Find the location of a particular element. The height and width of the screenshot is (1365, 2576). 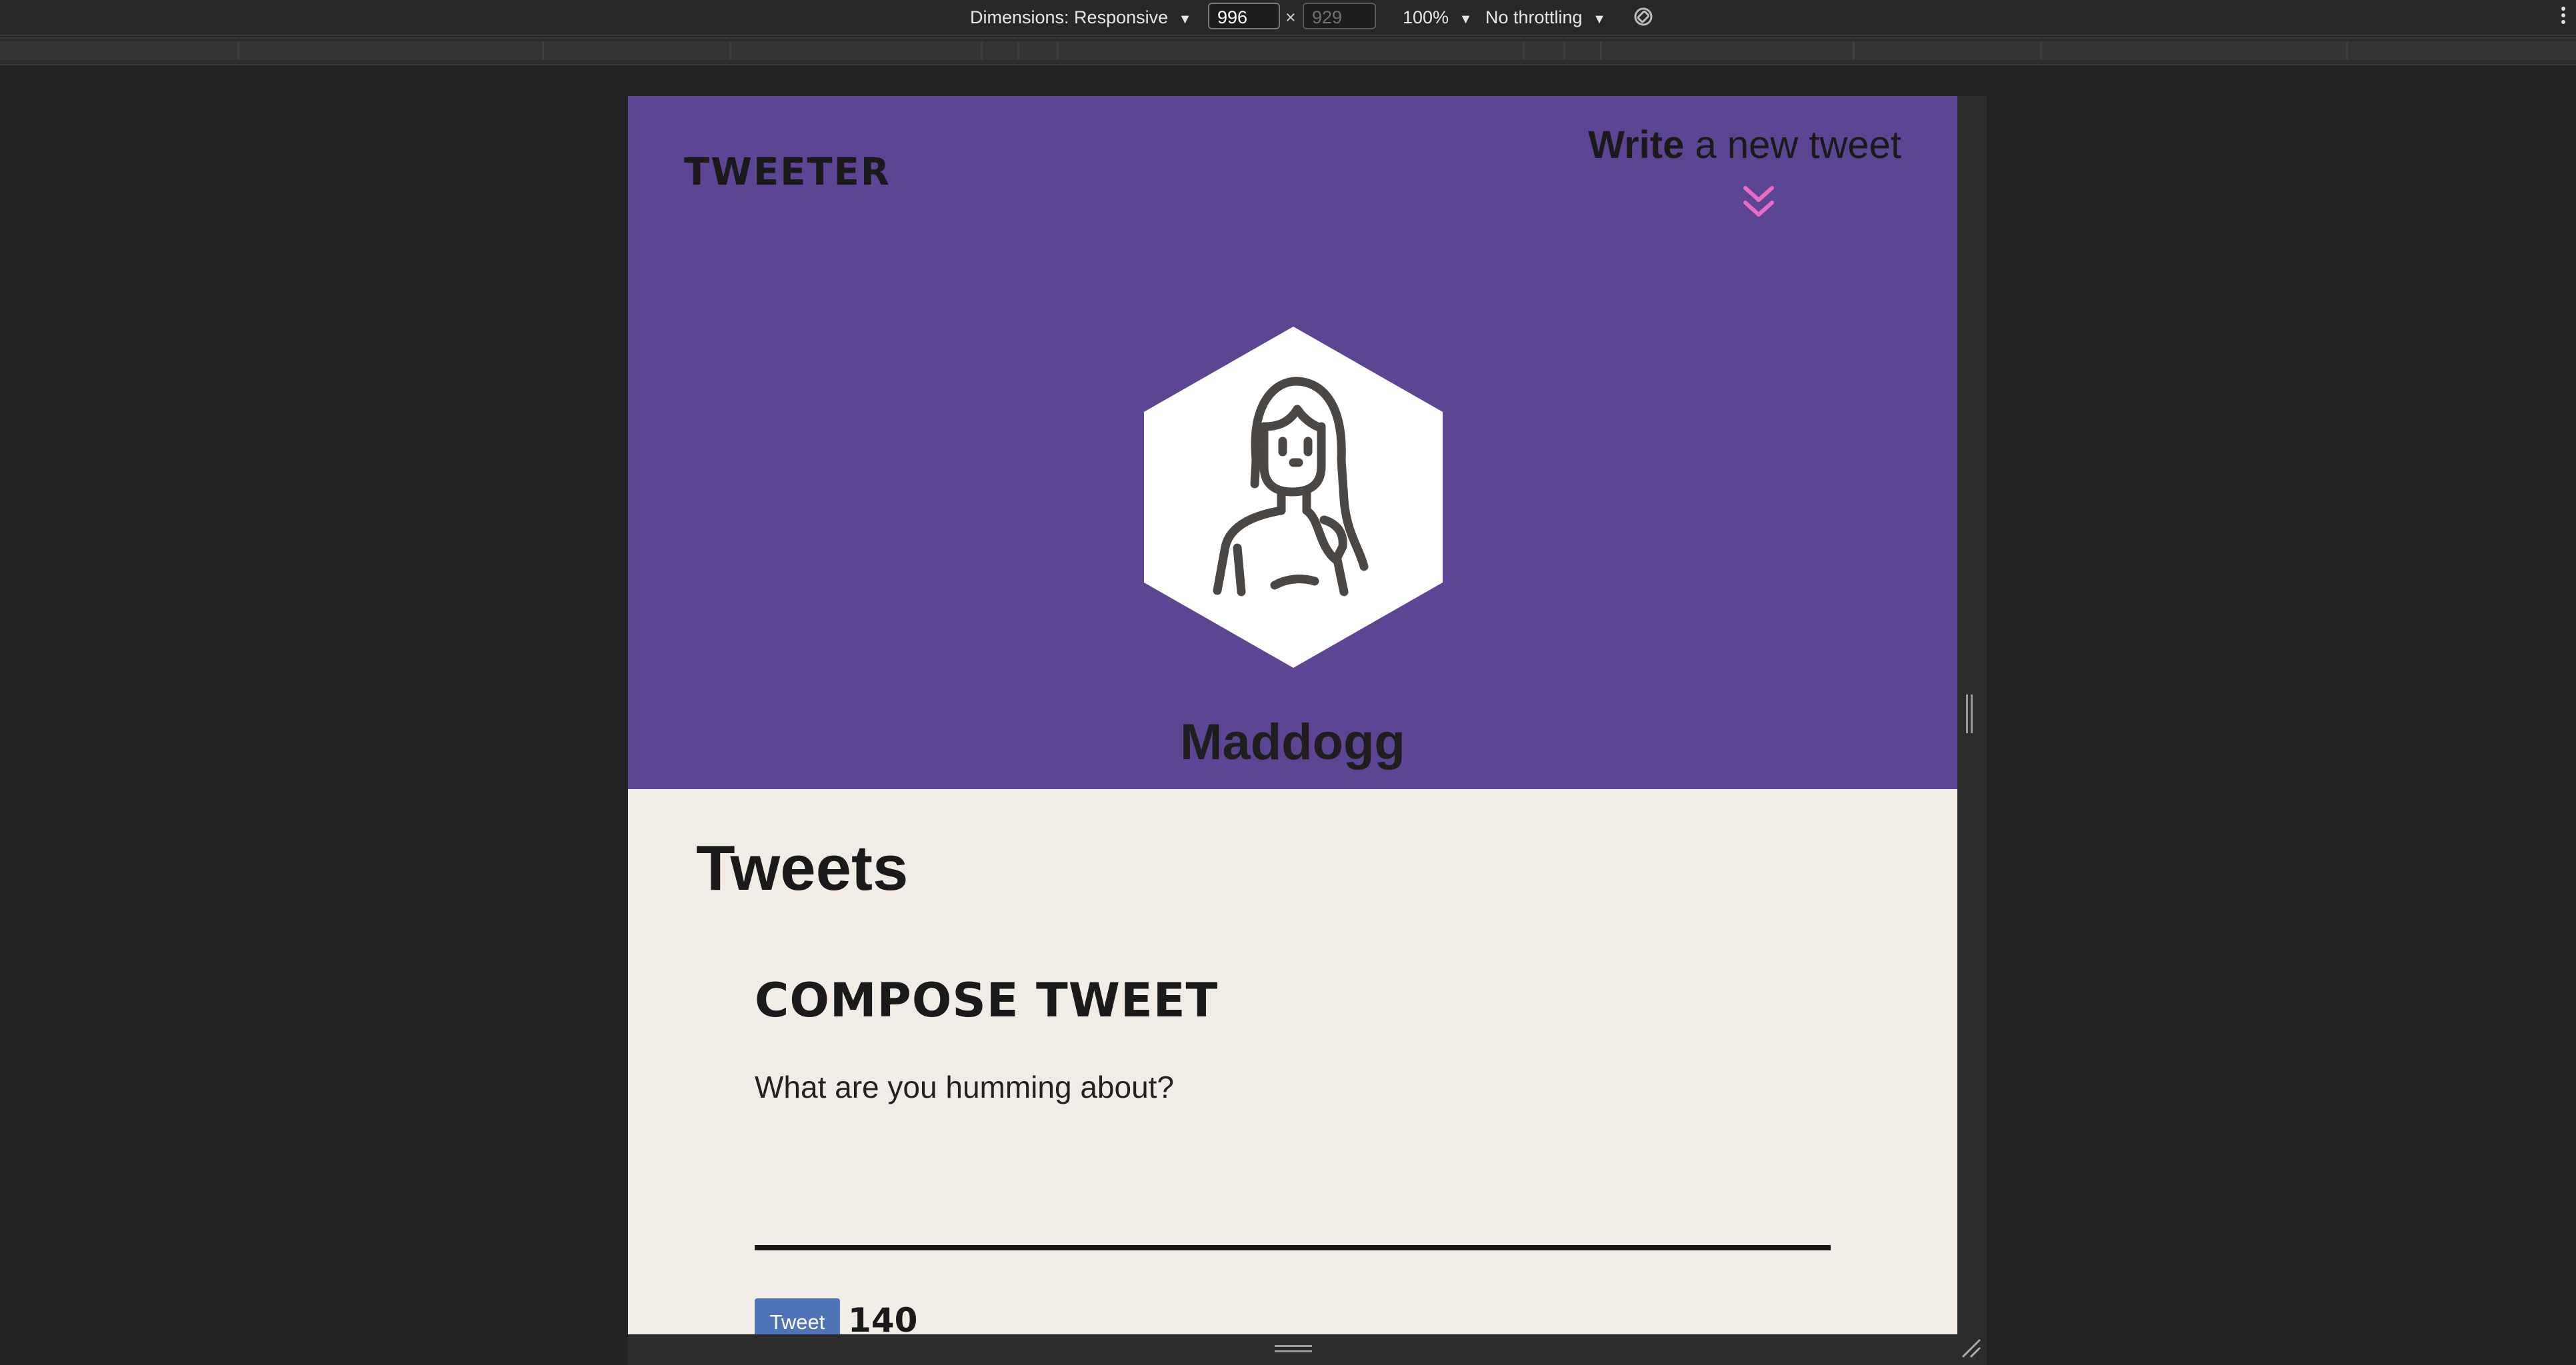

resize-handle-bottom is located at coordinates (1293, 1349).